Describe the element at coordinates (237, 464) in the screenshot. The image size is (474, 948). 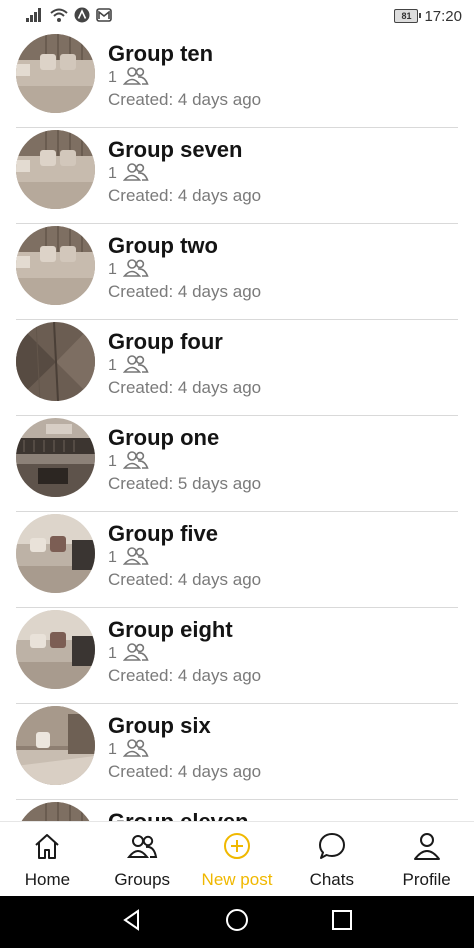
I see `group-row: Group one 1 Created: 5 days ago` at that location.